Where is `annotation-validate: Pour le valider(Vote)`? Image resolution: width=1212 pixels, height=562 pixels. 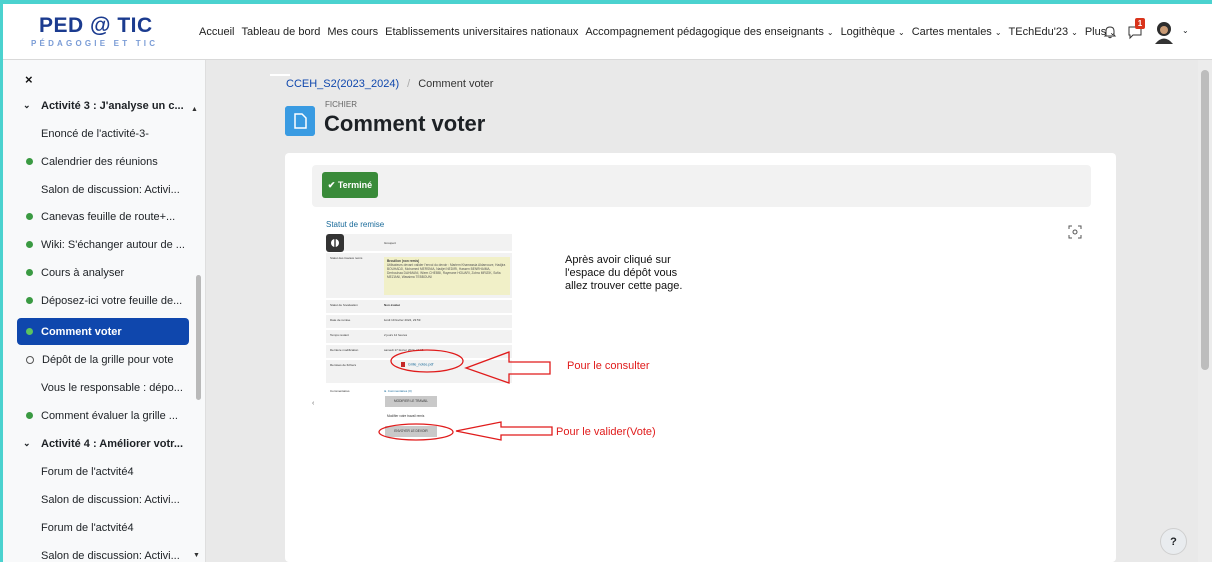
annotation-validate: Pour le valider(Vote) is located at coordinates (606, 432).